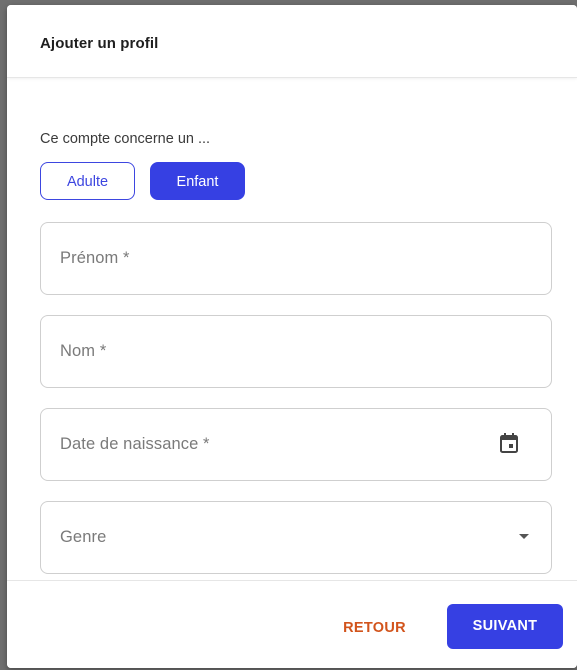  Describe the element at coordinates (197, 181) in the screenshot. I see `child-option-button: Enfant` at that location.